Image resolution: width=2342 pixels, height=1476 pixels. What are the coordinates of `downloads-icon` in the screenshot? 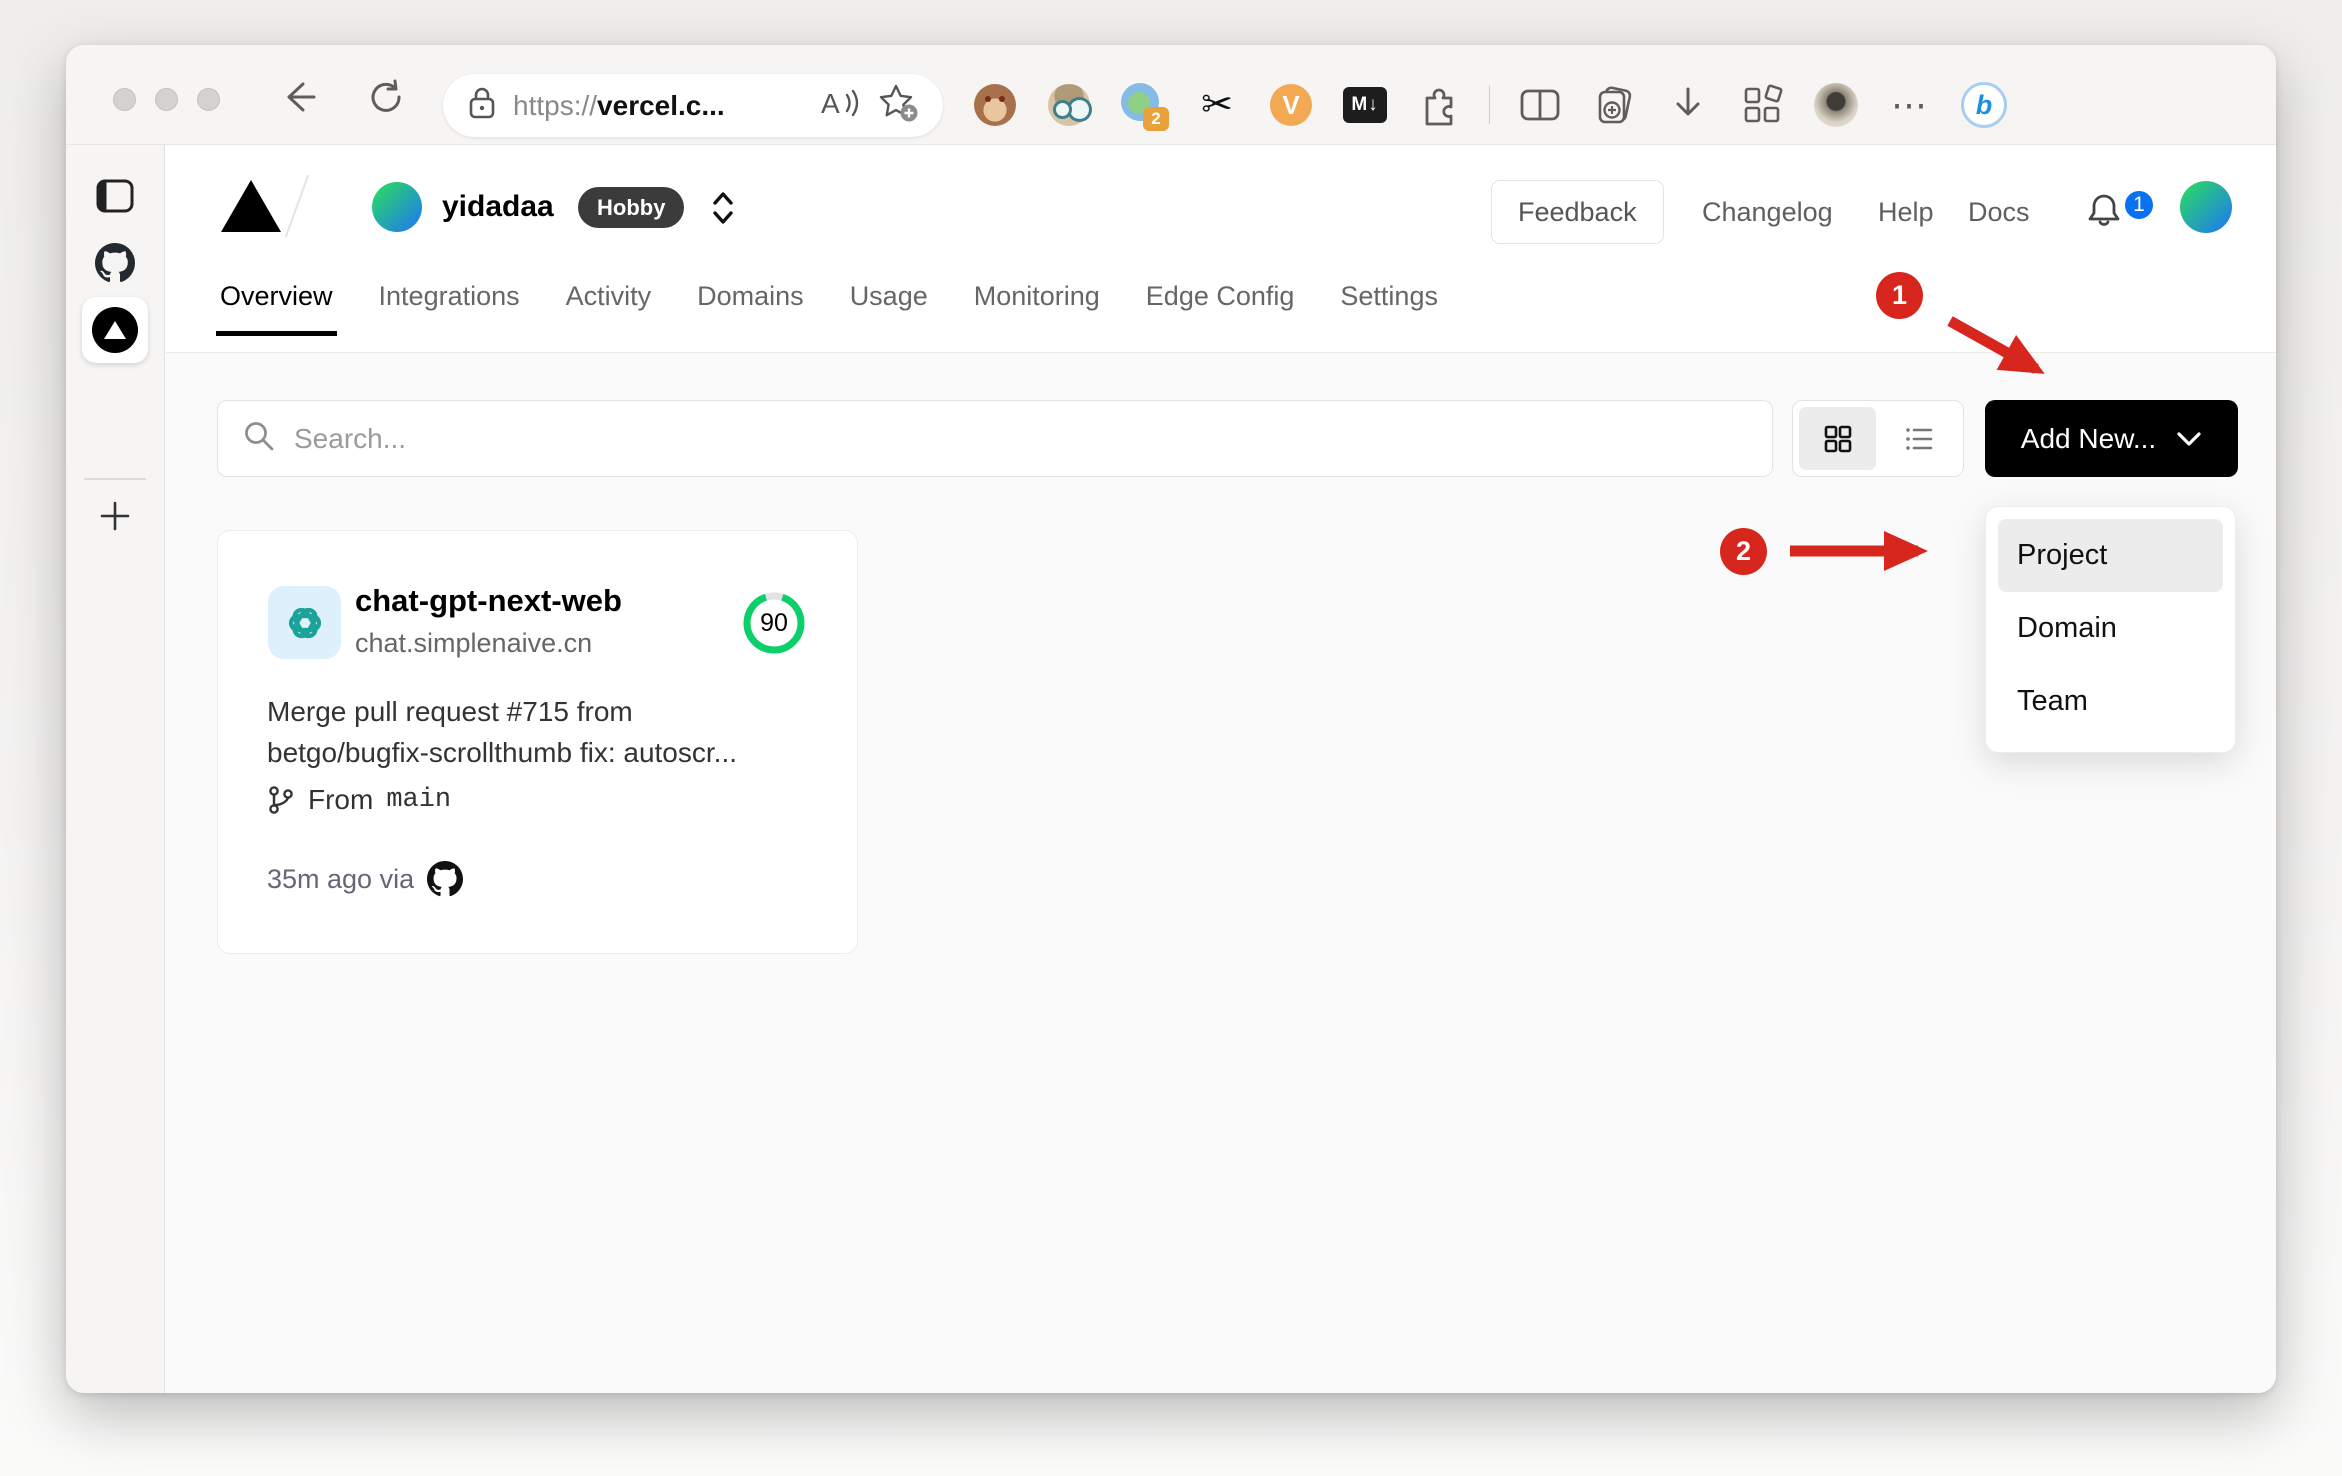 It's located at (1688, 105).